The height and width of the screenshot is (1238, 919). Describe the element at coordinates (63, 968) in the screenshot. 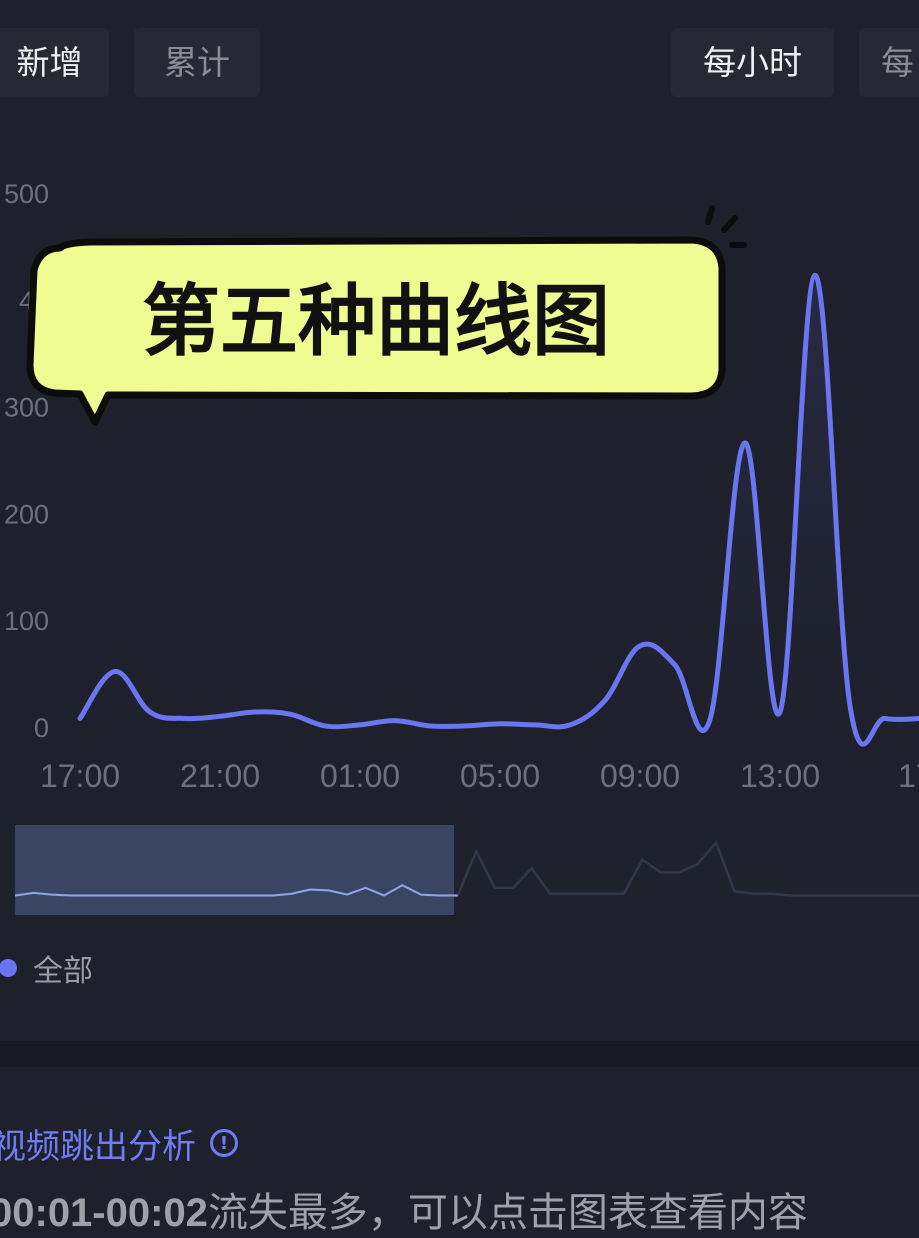

I see `legend-label-all: 全部` at that location.